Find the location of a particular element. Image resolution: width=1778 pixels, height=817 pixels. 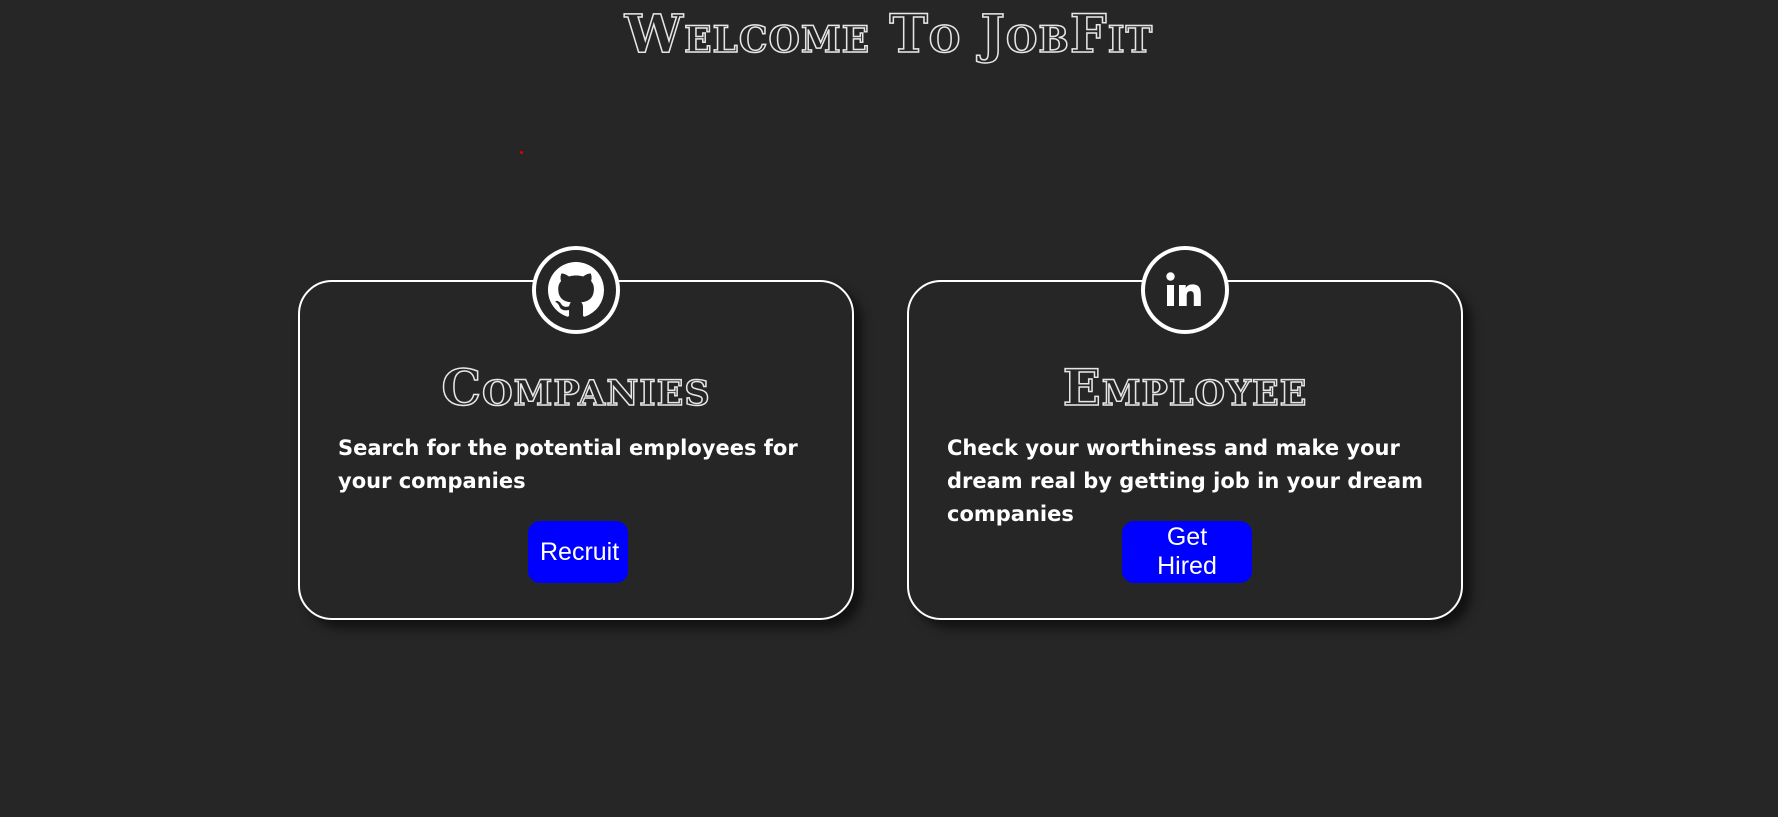

recruit-button: Recruit is located at coordinates (578, 552).